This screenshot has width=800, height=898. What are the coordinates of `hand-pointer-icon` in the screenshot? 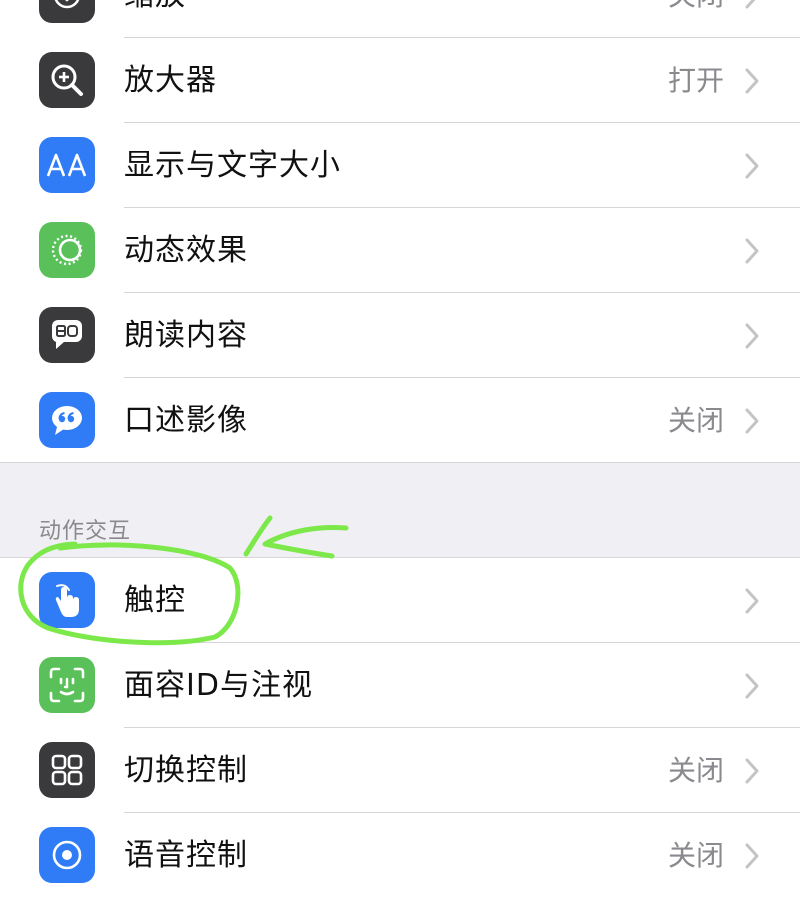 It's located at (67, 600).